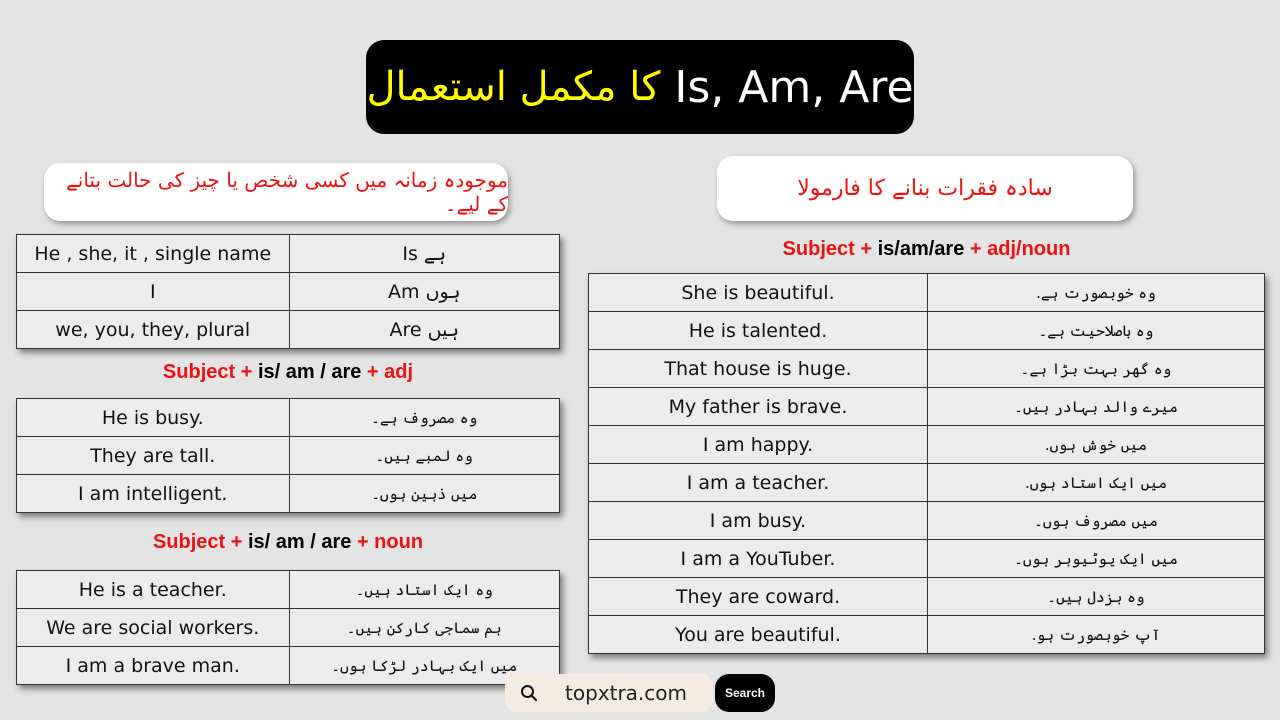 The width and height of the screenshot is (1280, 720). Describe the element at coordinates (745, 693) in the screenshot. I see `search-button: Search` at that location.